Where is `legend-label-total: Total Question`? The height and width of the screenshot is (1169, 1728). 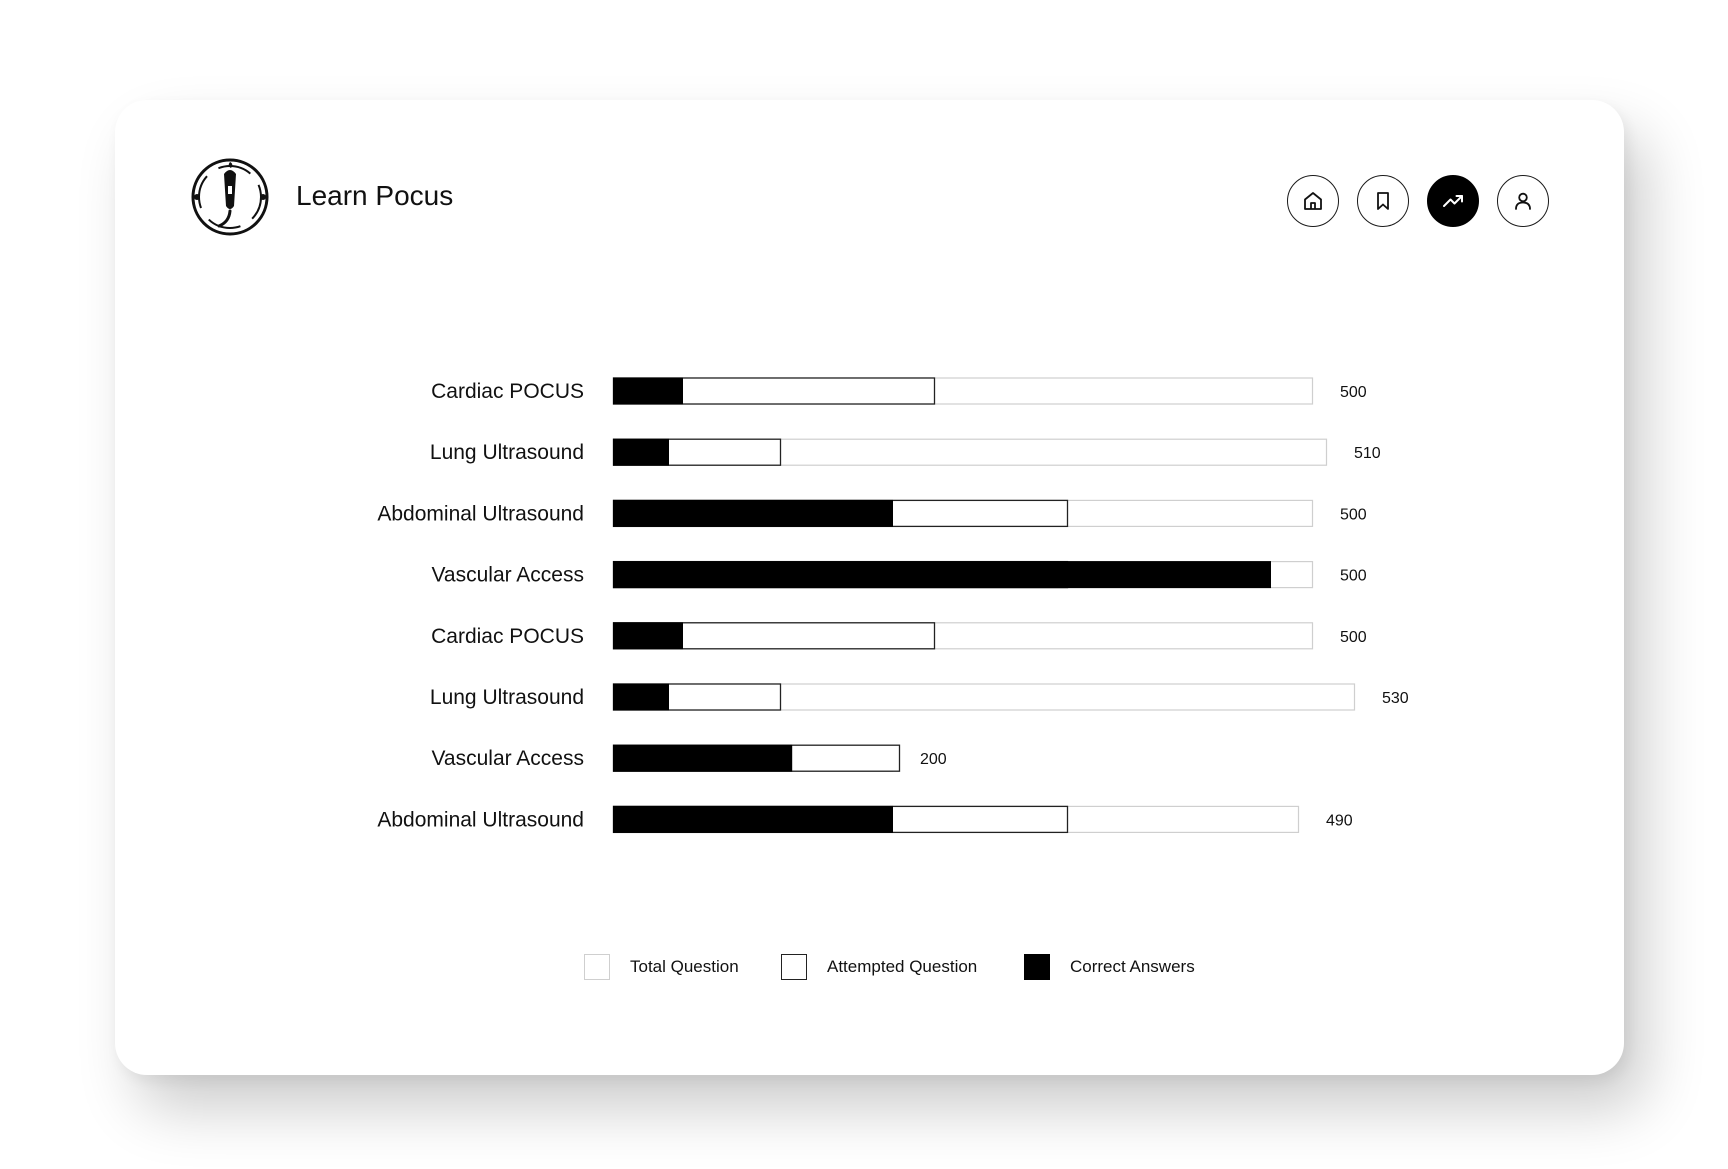 legend-label-total: Total Question is located at coordinates (684, 966).